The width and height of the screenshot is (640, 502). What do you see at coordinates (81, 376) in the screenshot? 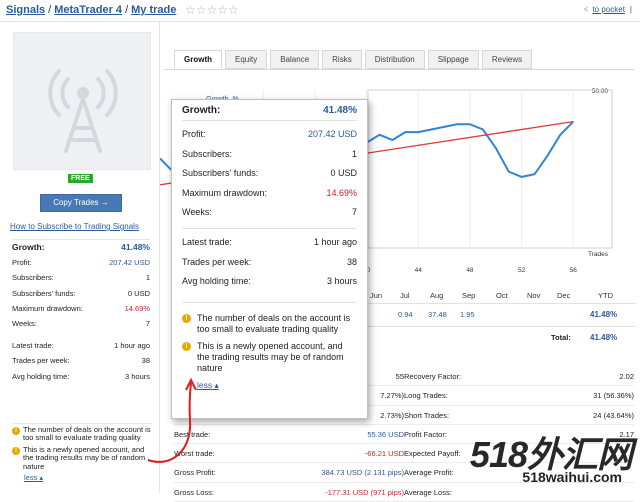
I see `stat-avg-holding: Avg holding time: 3 hours` at bounding box center [81, 376].